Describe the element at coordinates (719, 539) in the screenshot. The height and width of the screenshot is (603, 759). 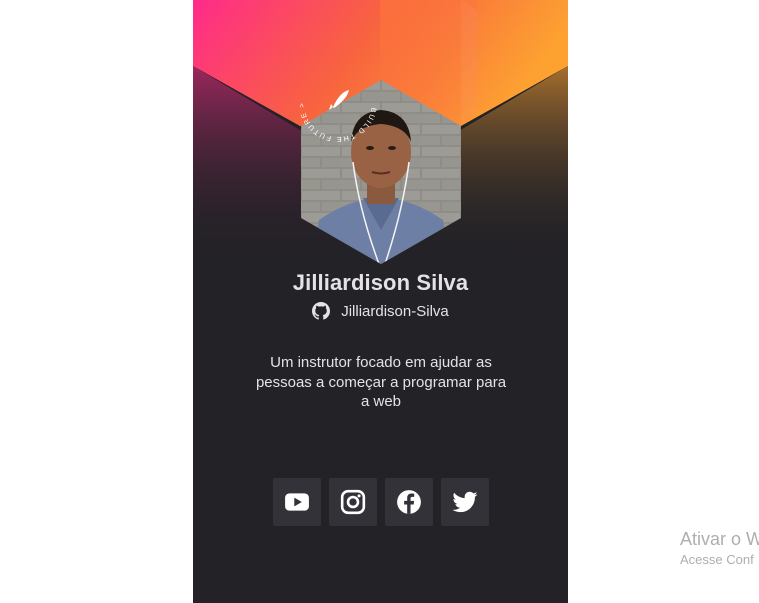
I see `watermark-title: Ativar o W` at that location.